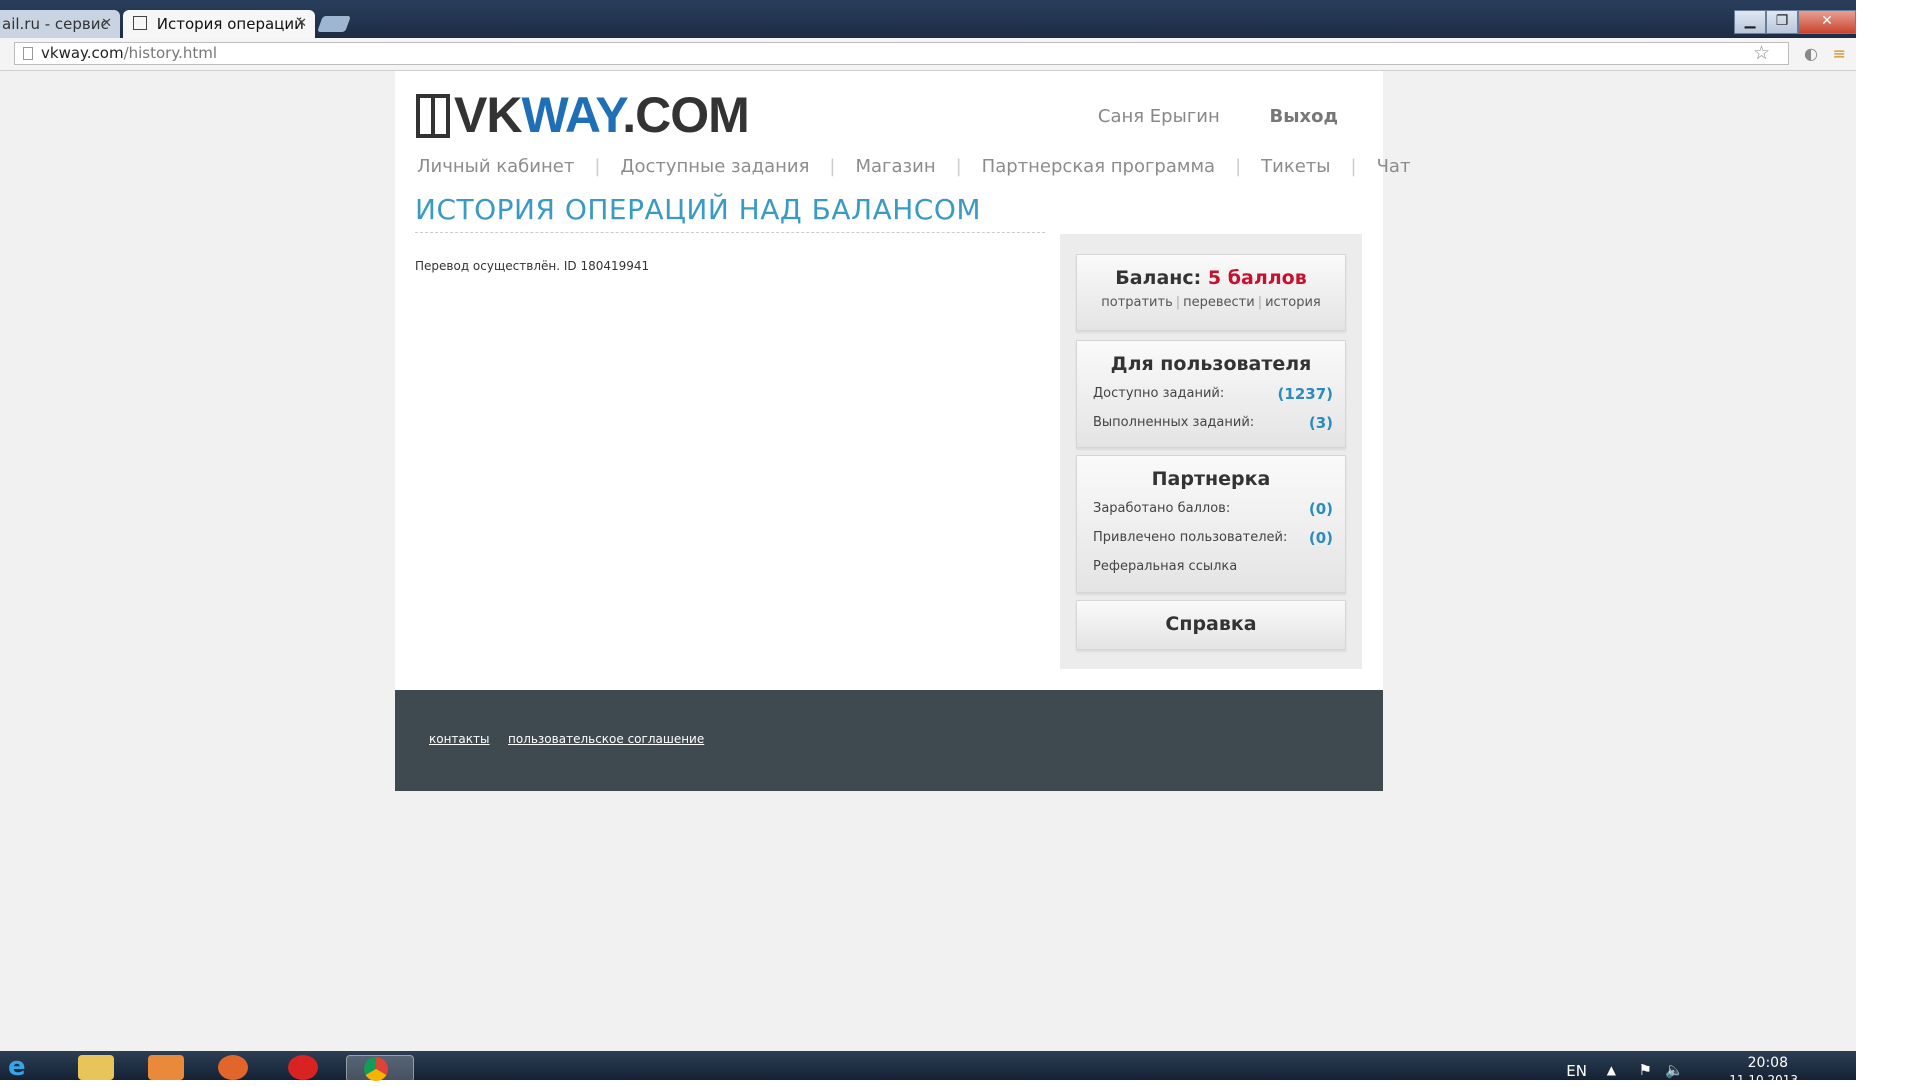 The height and width of the screenshot is (1087, 1920). What do you see at coordinates (572, 115) in the screenshot?
I see `logo-way: WAY` at bounding box center [572, 115].